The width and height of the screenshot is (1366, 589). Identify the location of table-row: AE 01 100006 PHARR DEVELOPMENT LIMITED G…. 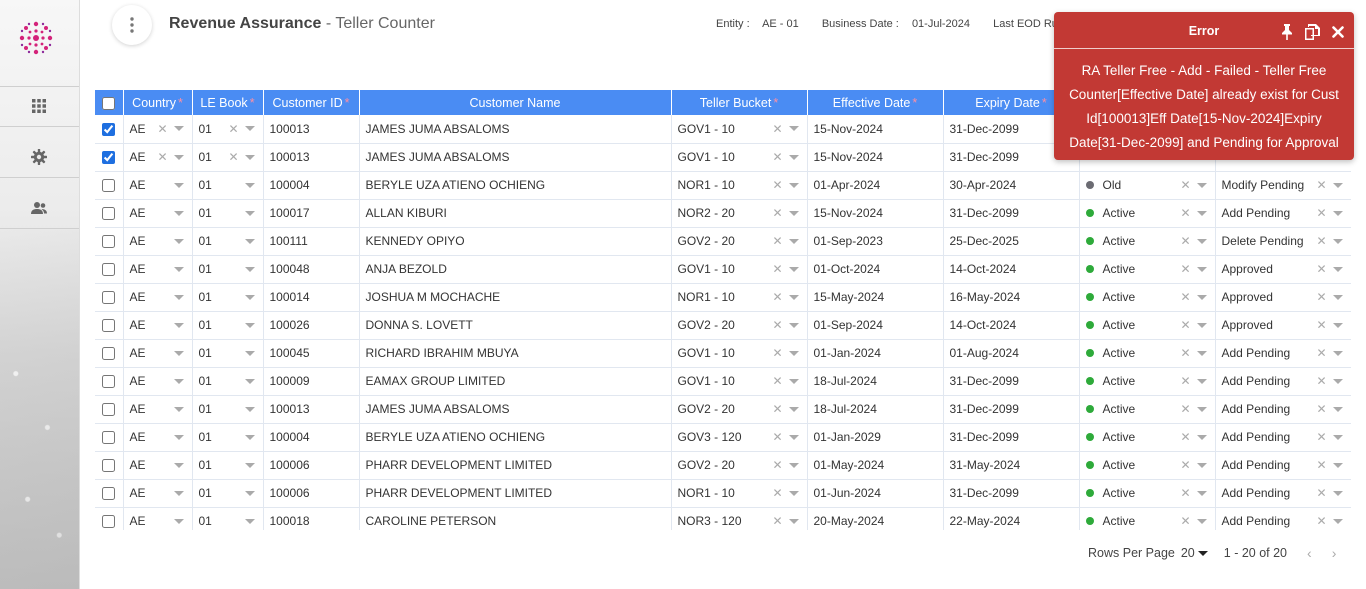
(723, 465).